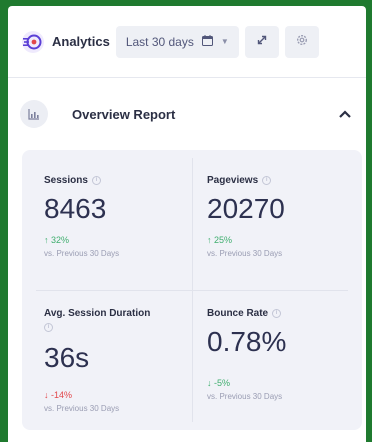 This screenshot has width=372, height=442. I want to click on metric-change: 25%, so click(223, 240).